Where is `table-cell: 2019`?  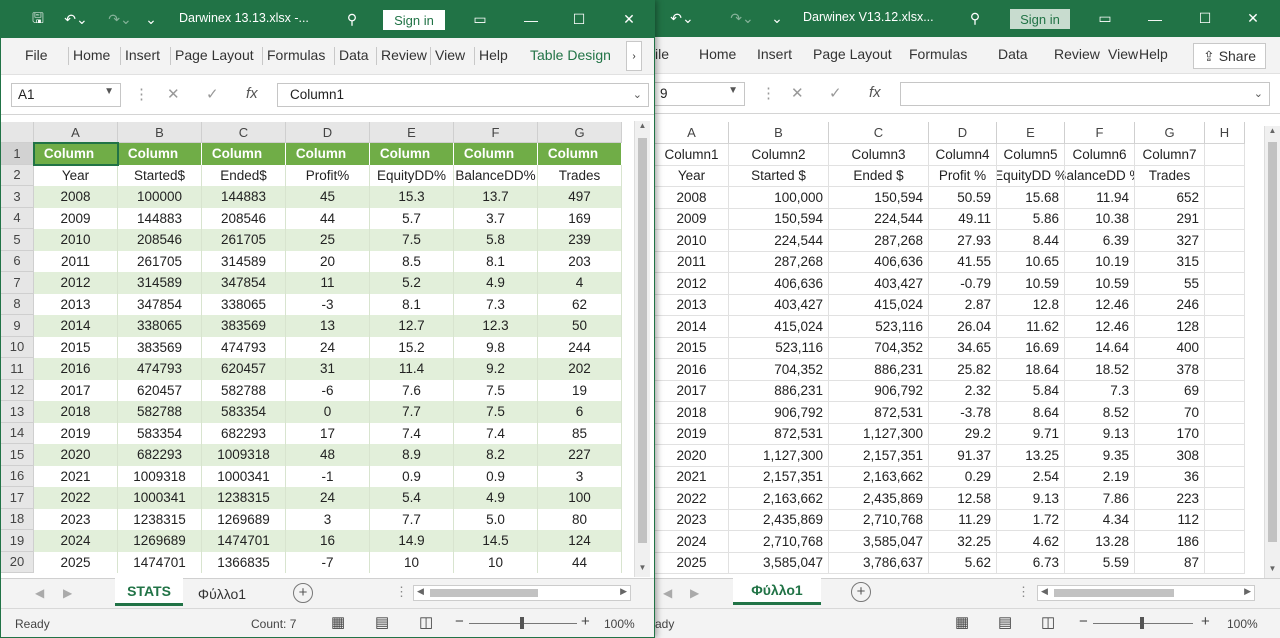
table-cell: 2019 is located at coordinates (76, 433).